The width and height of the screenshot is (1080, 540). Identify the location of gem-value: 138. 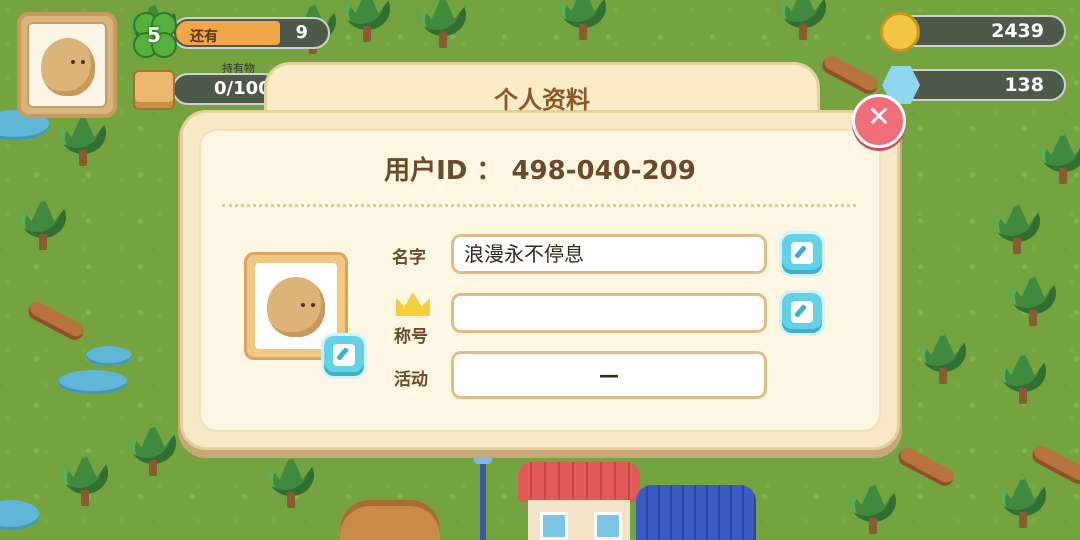
(1024, 85).